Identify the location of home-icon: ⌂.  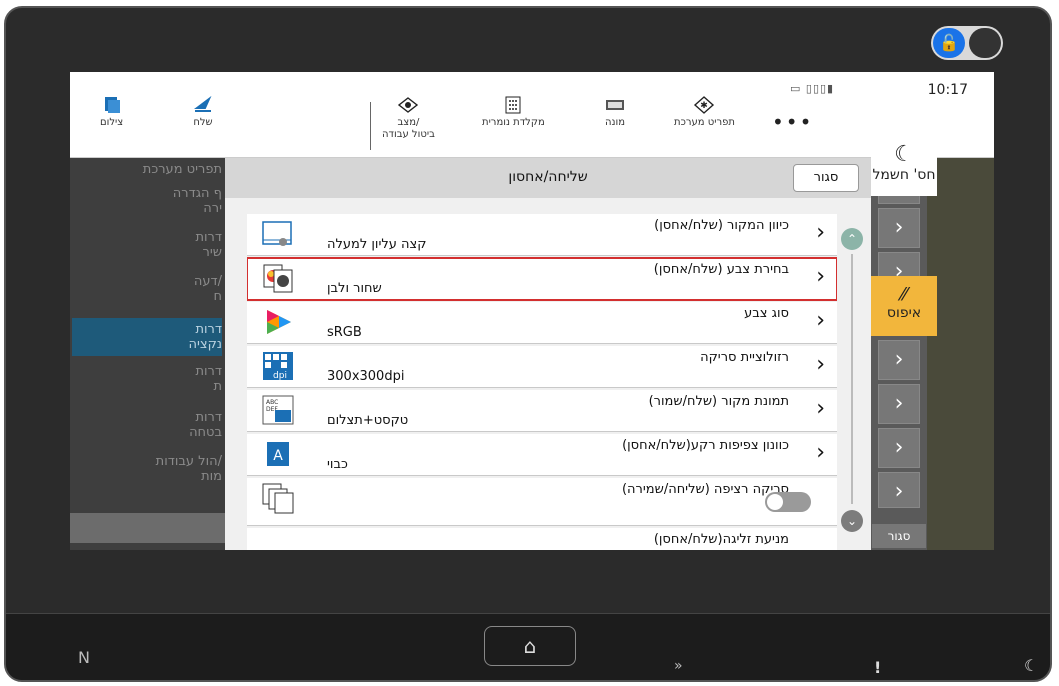
(530, 646).